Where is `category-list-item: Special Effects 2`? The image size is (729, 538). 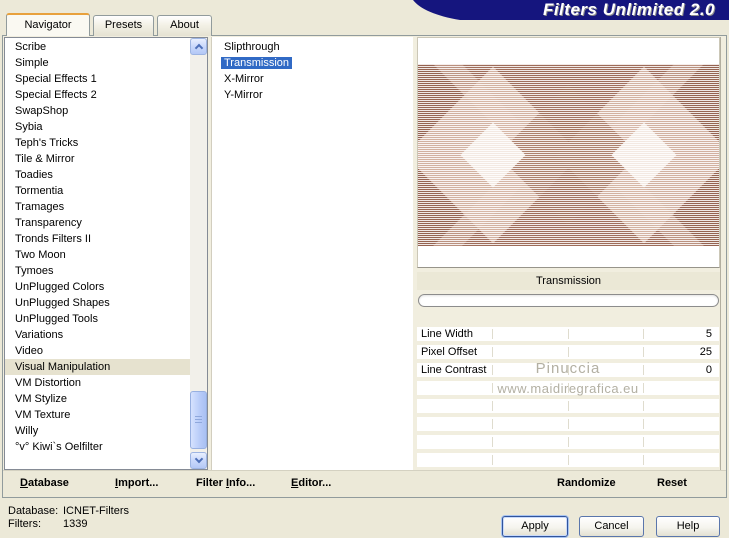
category-list-item: Special Effects 2 is located at coordinates (97, 95).